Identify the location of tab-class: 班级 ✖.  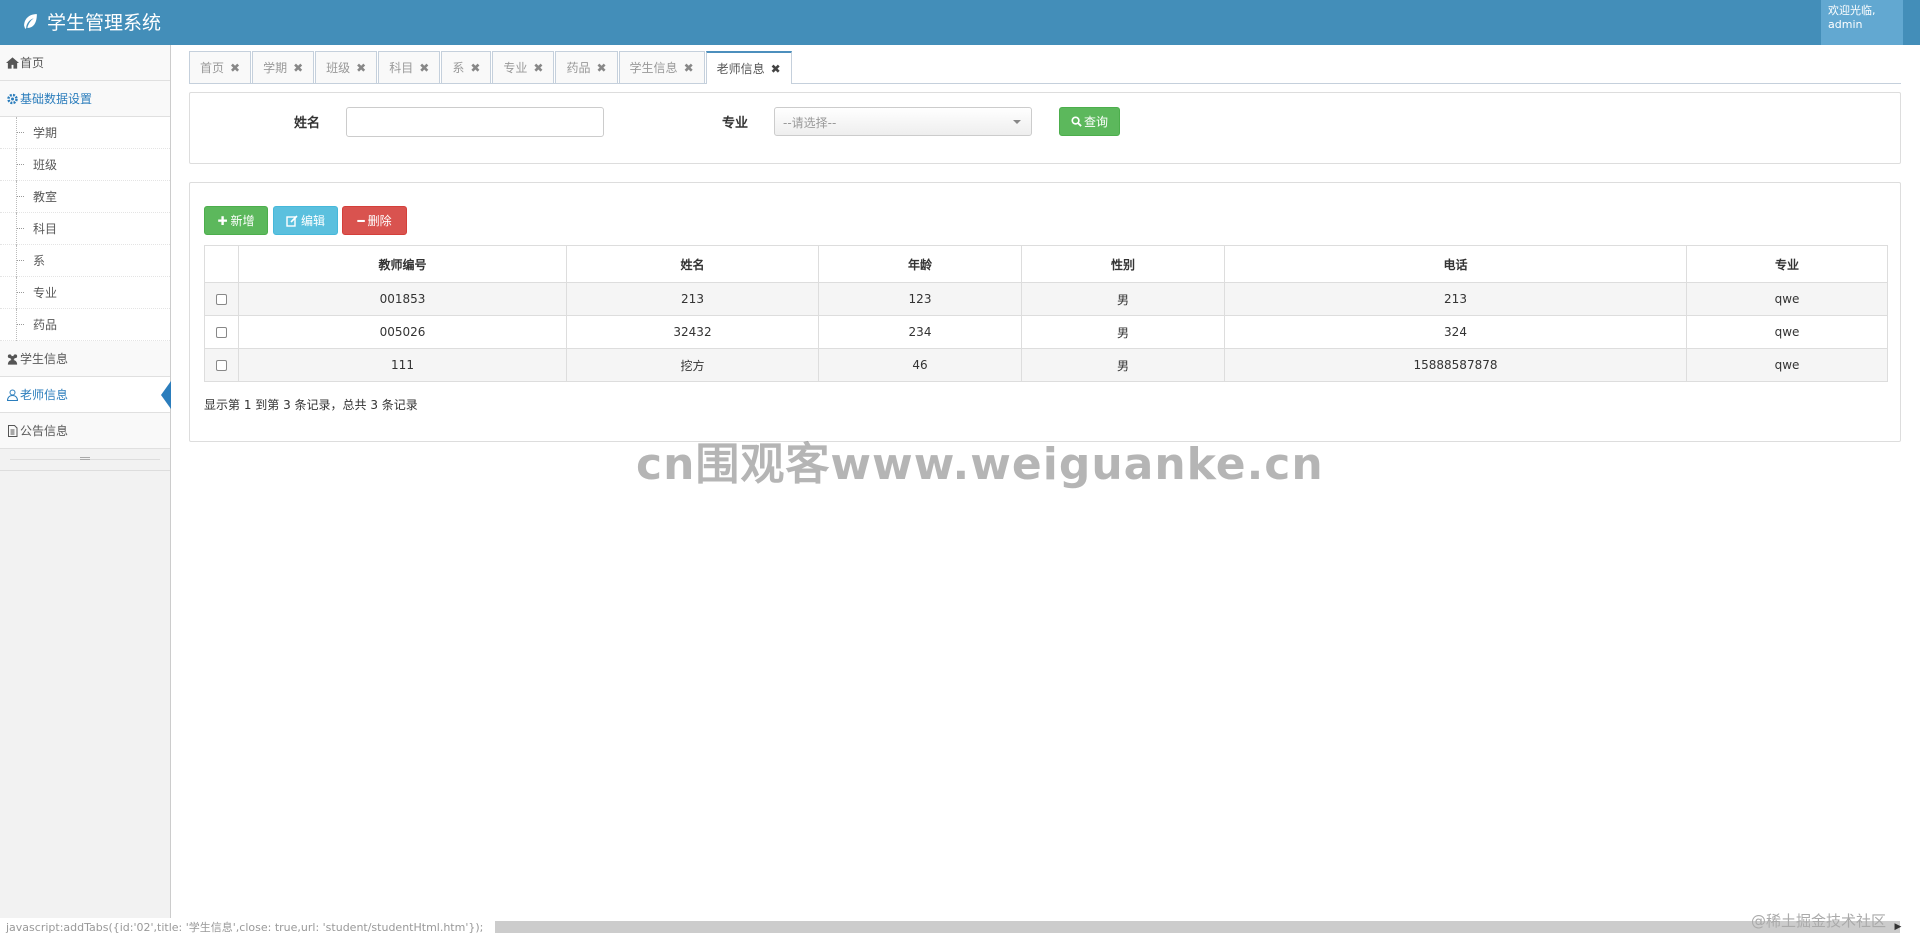
(346, 67).